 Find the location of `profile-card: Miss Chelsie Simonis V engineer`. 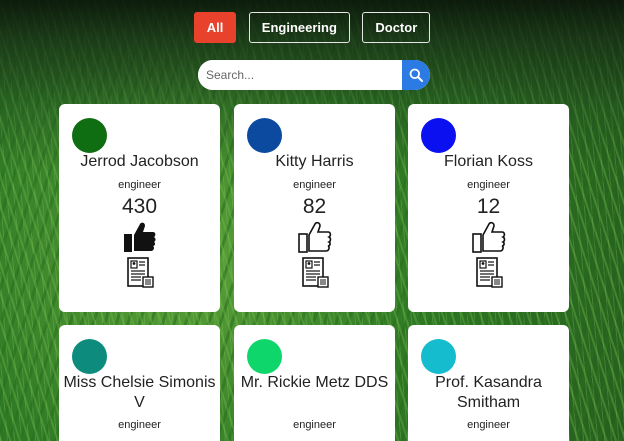

profile-card: Miss Chelsie Simonis V engineer is located at coordinates (139, 383).